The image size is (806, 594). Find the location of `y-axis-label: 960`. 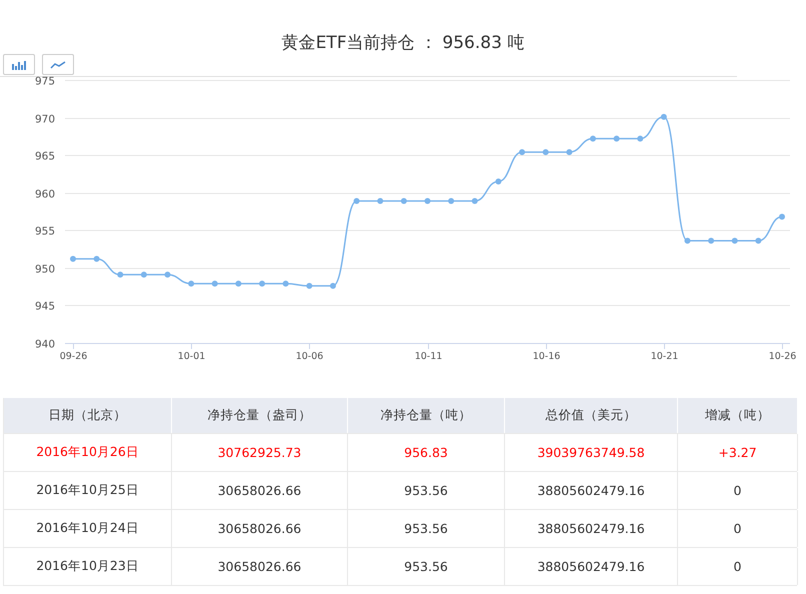

y-axis-label: 960 is located at coordinates (44, 194).